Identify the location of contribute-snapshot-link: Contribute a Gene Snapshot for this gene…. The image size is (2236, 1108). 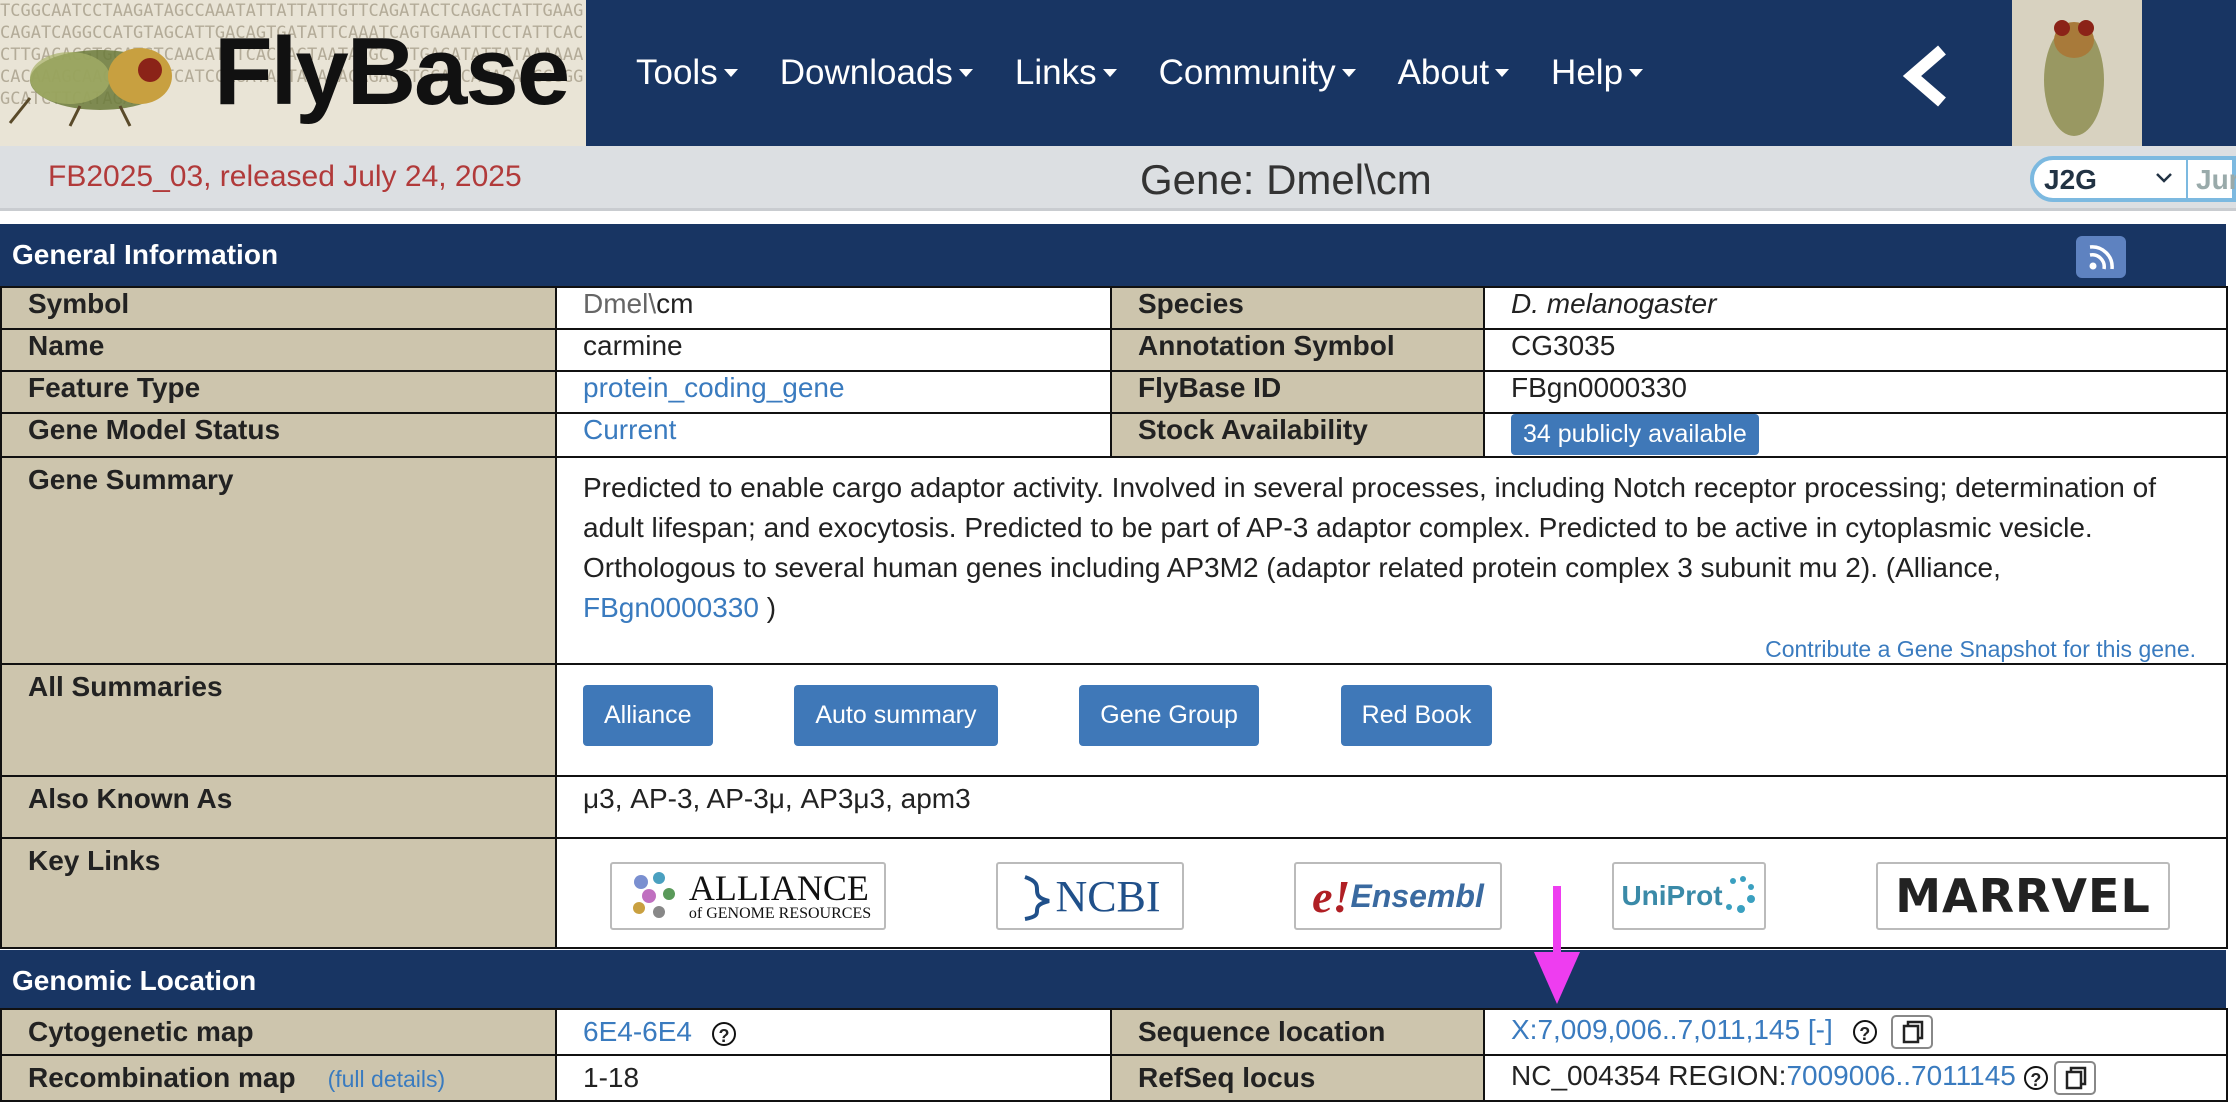
(1404, 649).